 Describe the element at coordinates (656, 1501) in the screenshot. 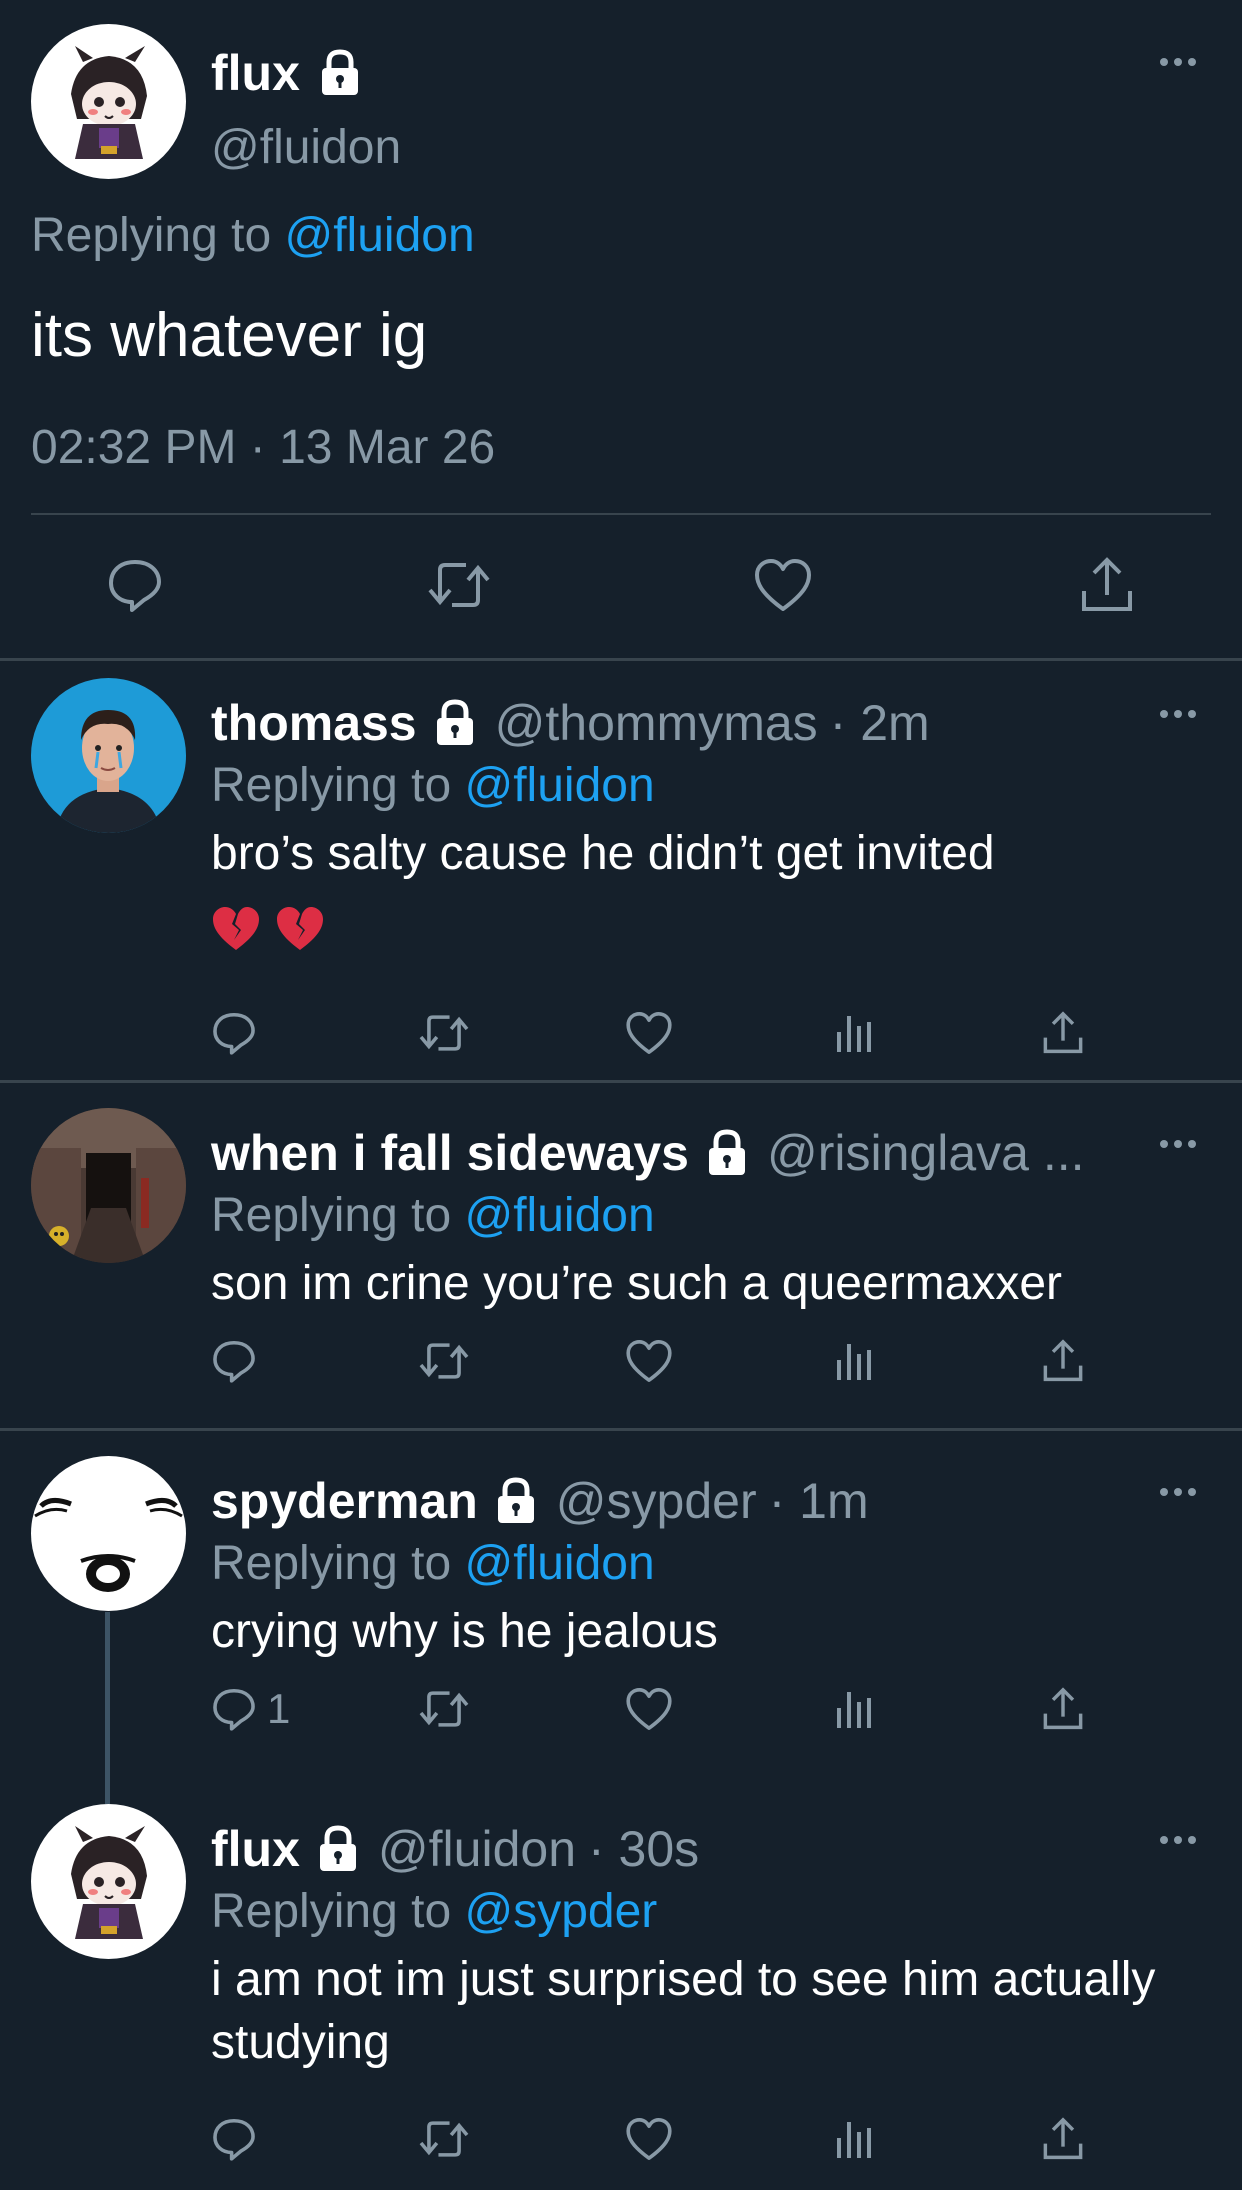

I see `handle: @sypder` at that location.